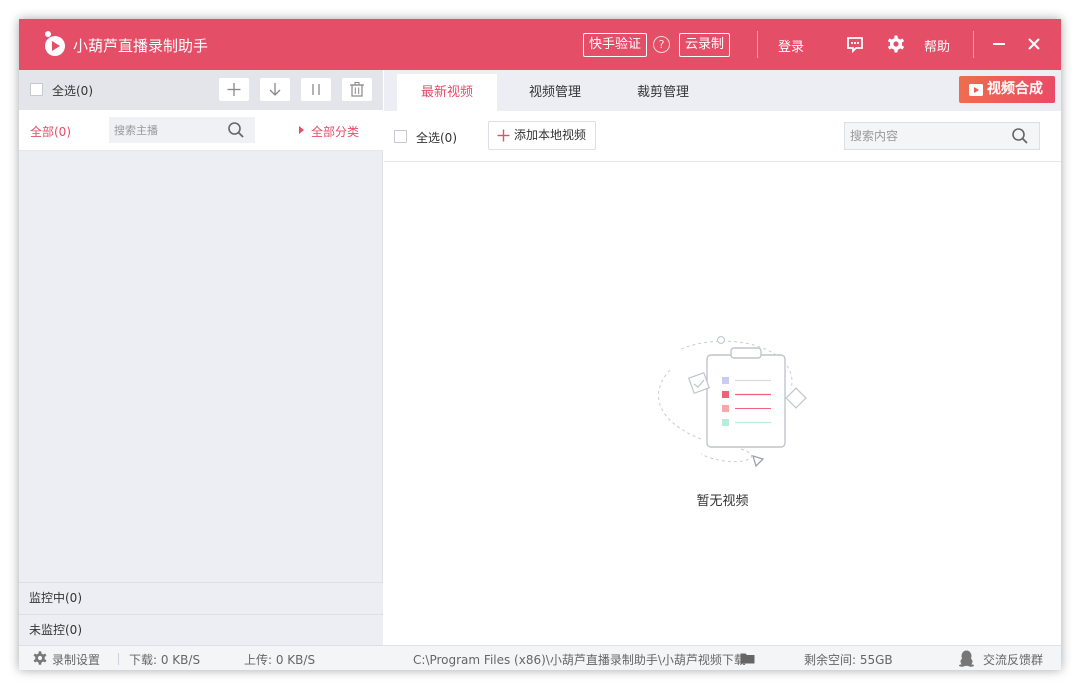  What do you see at coordinates (280, 660) in the screenshot?
I see `upload-speed: 上传: 0 KB/S` at bounding box center [280, 660].